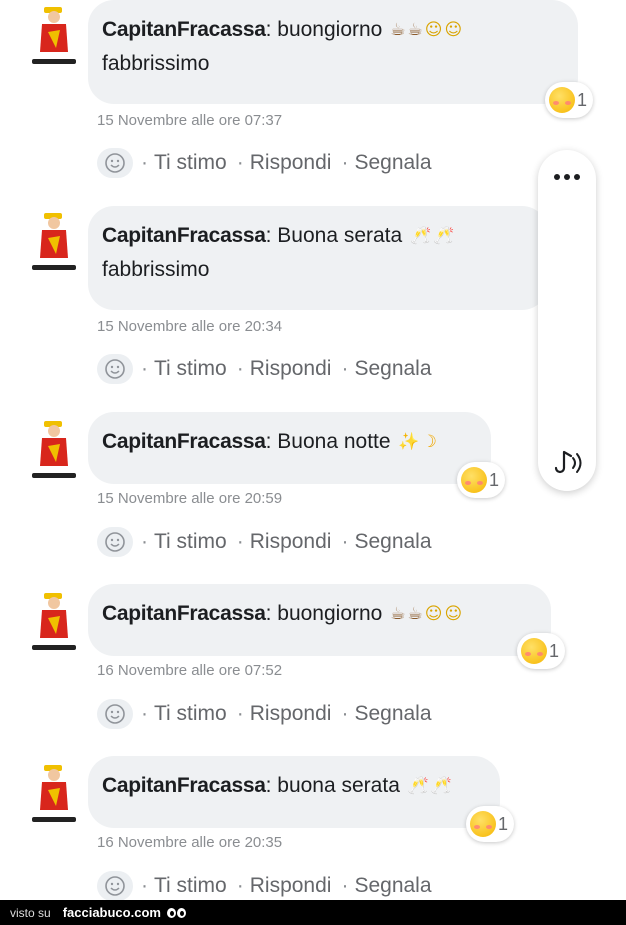  What do you see at coordinates (30, 912) in the screenshot?
I see `visto-su-label: visto su` at bounding box center [30, 912].